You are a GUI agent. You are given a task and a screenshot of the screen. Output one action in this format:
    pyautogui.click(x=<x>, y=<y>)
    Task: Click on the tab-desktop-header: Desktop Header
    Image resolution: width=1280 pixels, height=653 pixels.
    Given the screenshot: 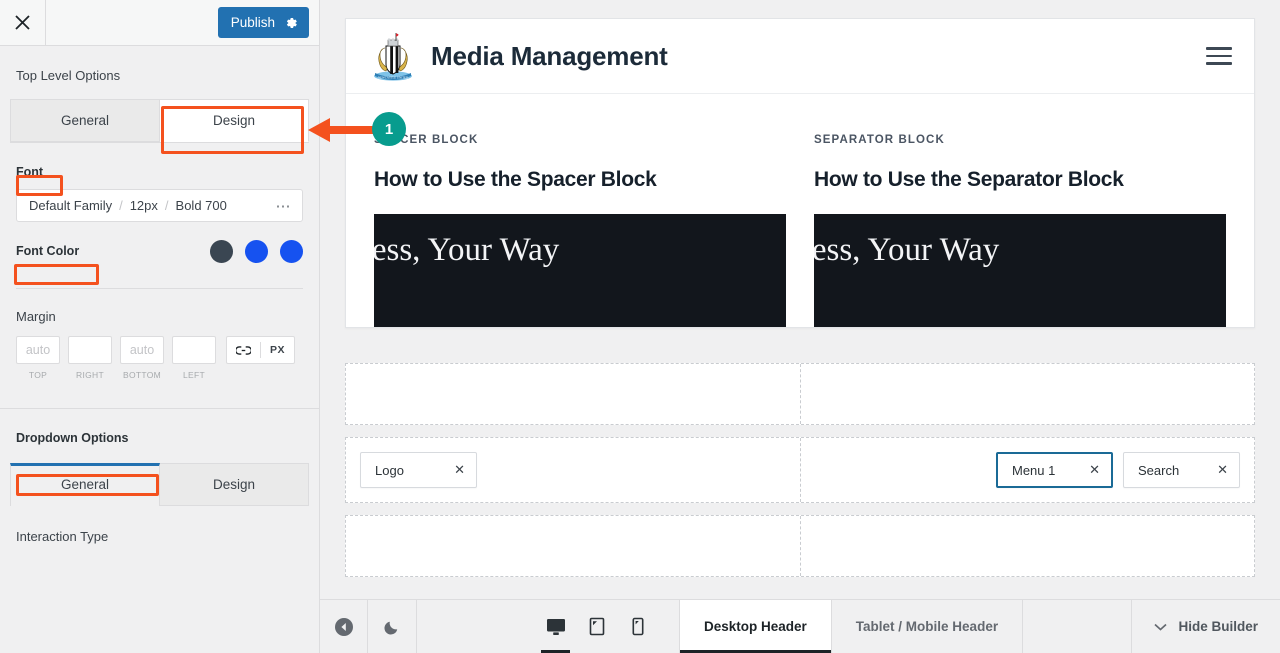 What is the action you would take?
    pyautogui.click(x=755, y=626)
    